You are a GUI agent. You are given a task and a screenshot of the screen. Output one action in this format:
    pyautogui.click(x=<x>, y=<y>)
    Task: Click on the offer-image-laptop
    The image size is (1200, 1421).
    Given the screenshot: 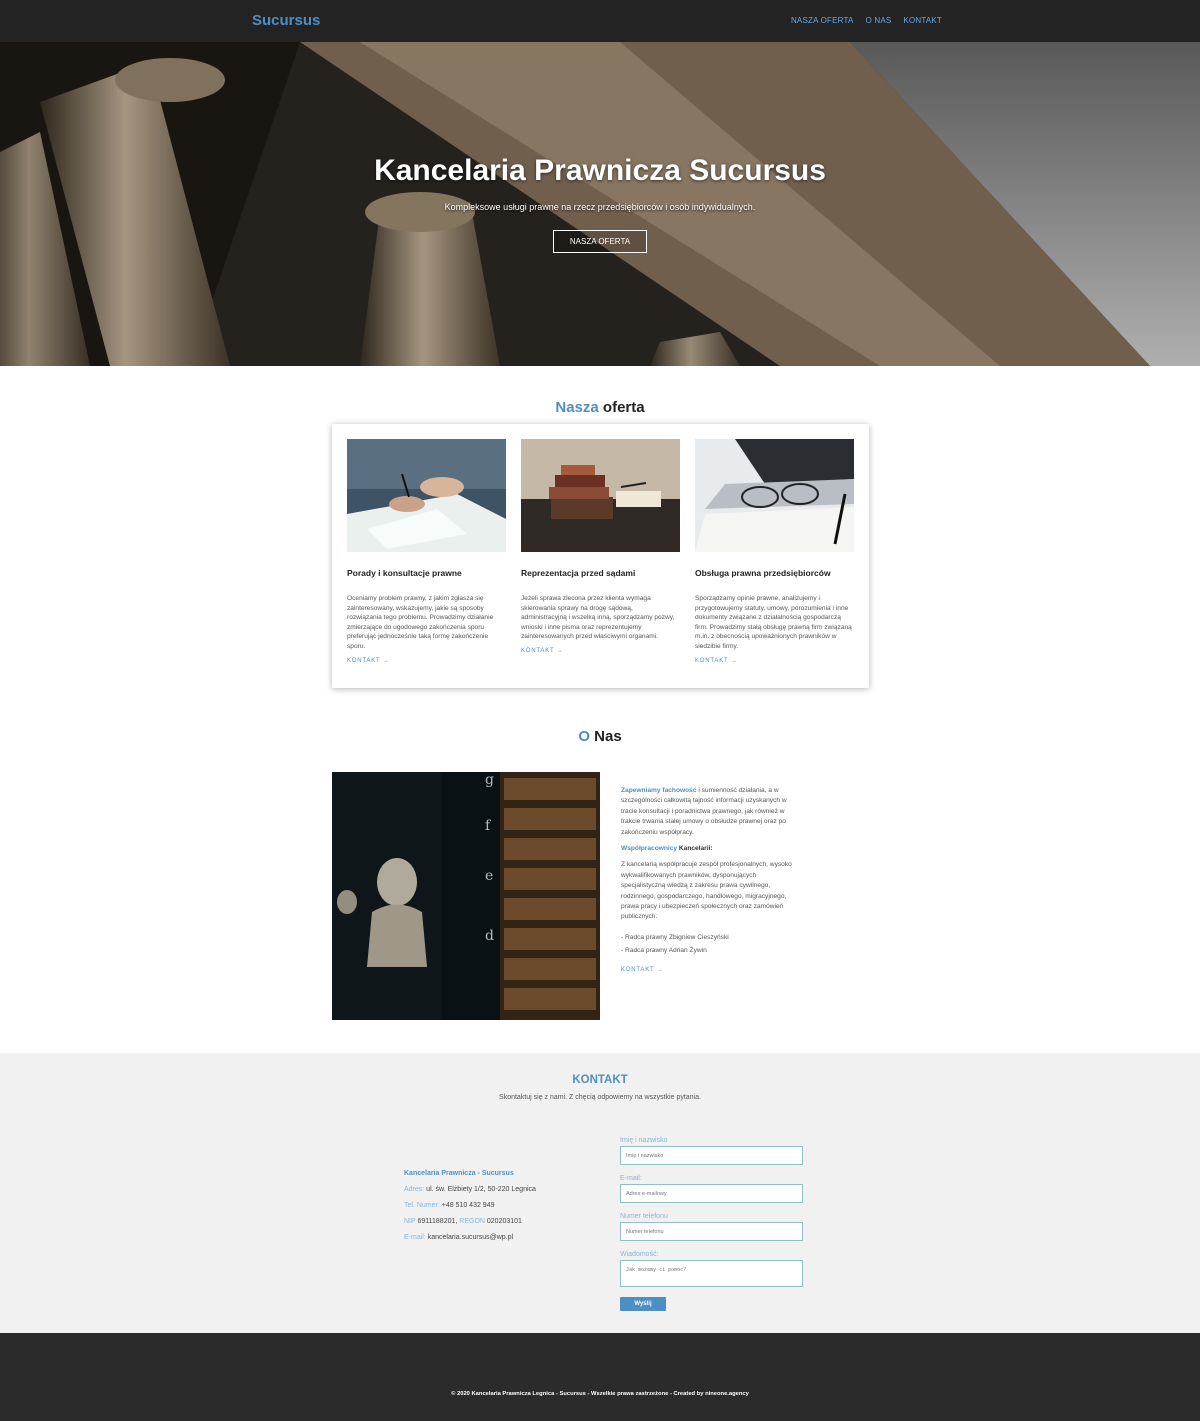 What is the action you would take?
    pyautogui.click(x=774, y=495)
    